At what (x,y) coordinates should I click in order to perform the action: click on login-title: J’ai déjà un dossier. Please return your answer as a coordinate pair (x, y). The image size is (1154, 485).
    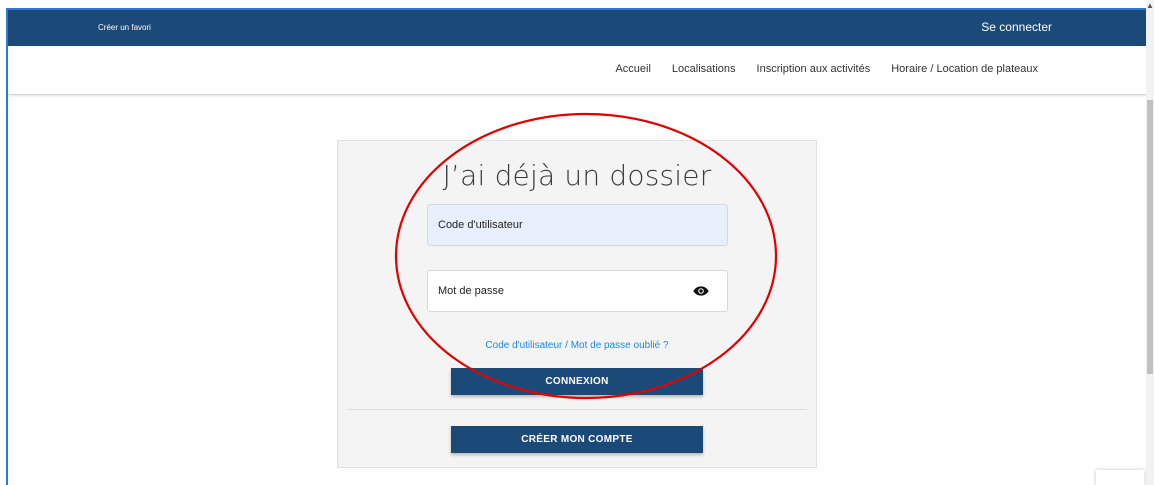
    Looking at the image, I should click on (577, 175).